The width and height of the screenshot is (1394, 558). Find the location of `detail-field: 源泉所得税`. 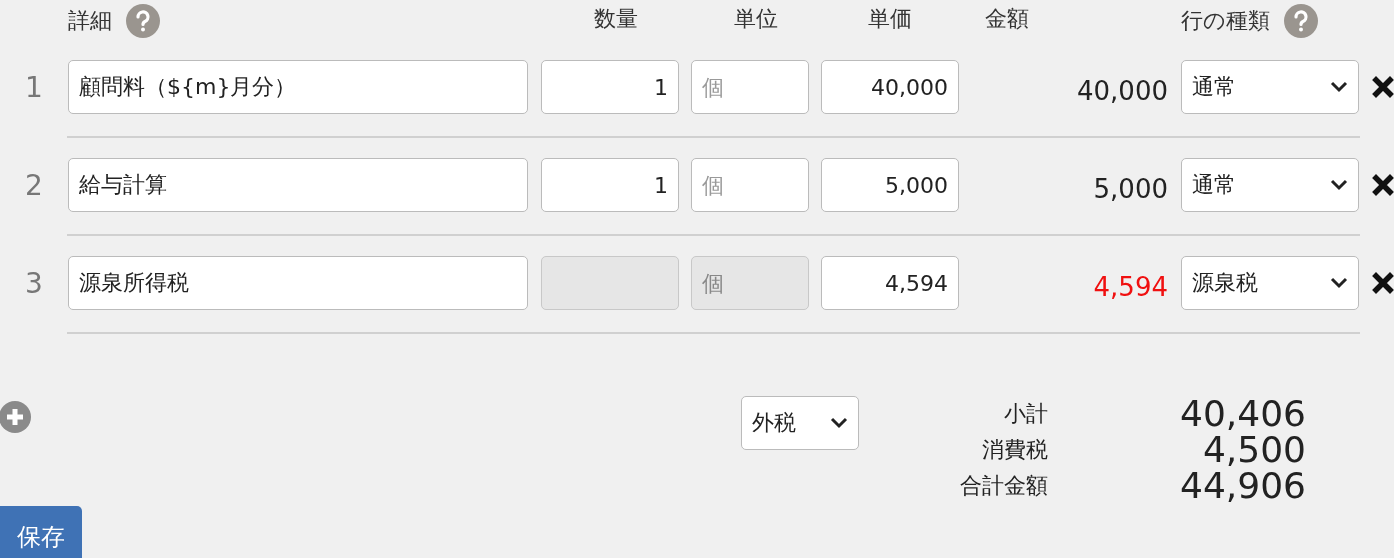

detail-field: 源泉所得税 is located at coordinates (298, 283).